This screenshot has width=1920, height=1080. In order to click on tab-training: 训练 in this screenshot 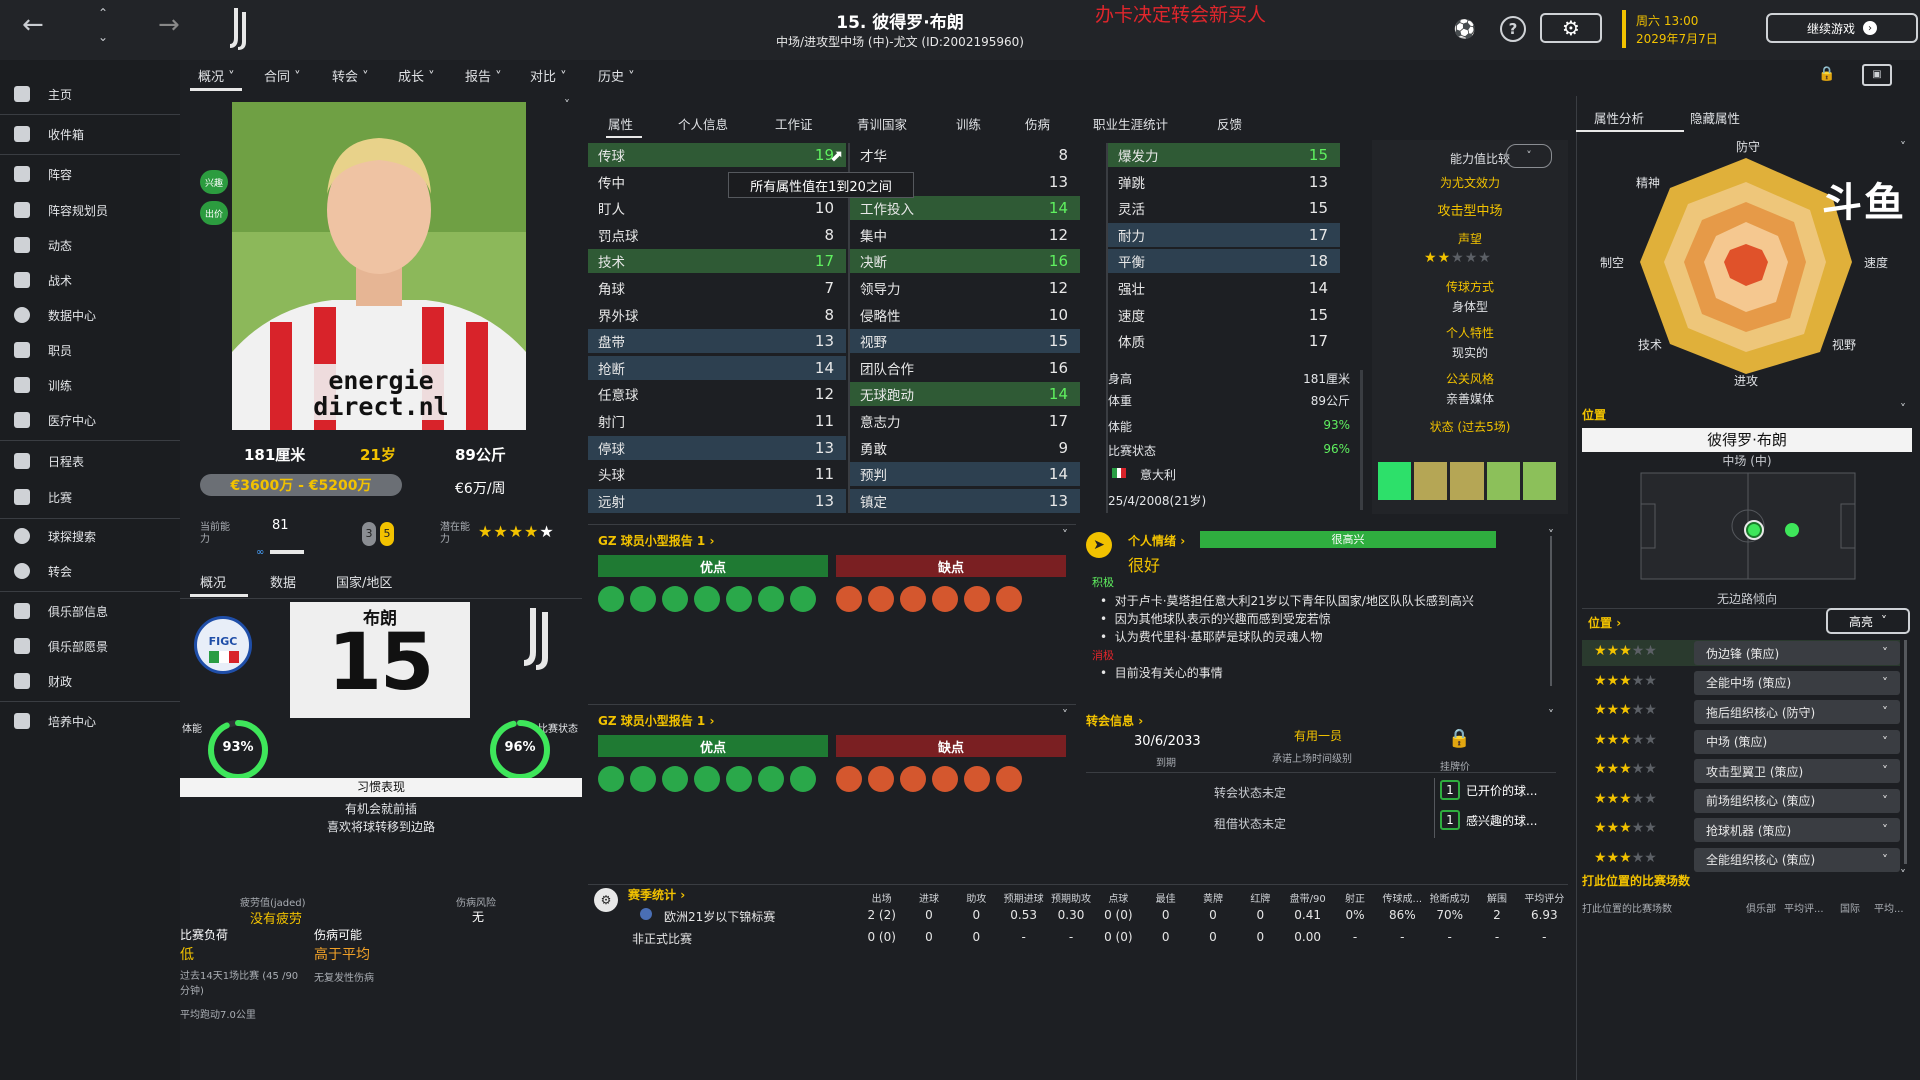, I will do `click(968, 123)`.